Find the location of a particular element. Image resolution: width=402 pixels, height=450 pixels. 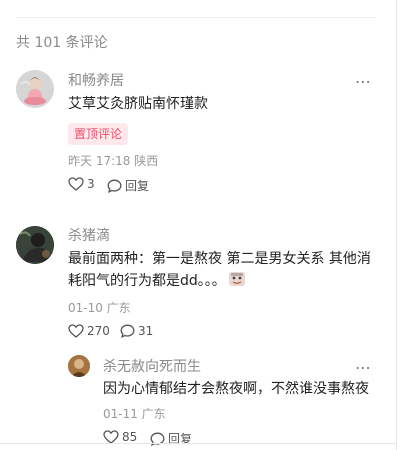

comment-button: 31 is located at coordinates (136, 331).